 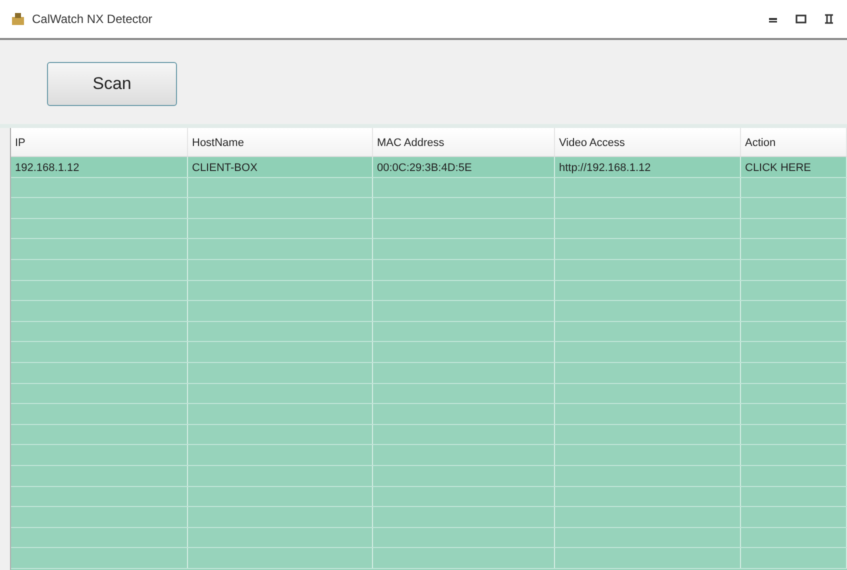 What do you see at coordinates (92, 19) in the screenshot?
I see `window-title: CalWatch NX Detector` at bounding box center [92, 19].